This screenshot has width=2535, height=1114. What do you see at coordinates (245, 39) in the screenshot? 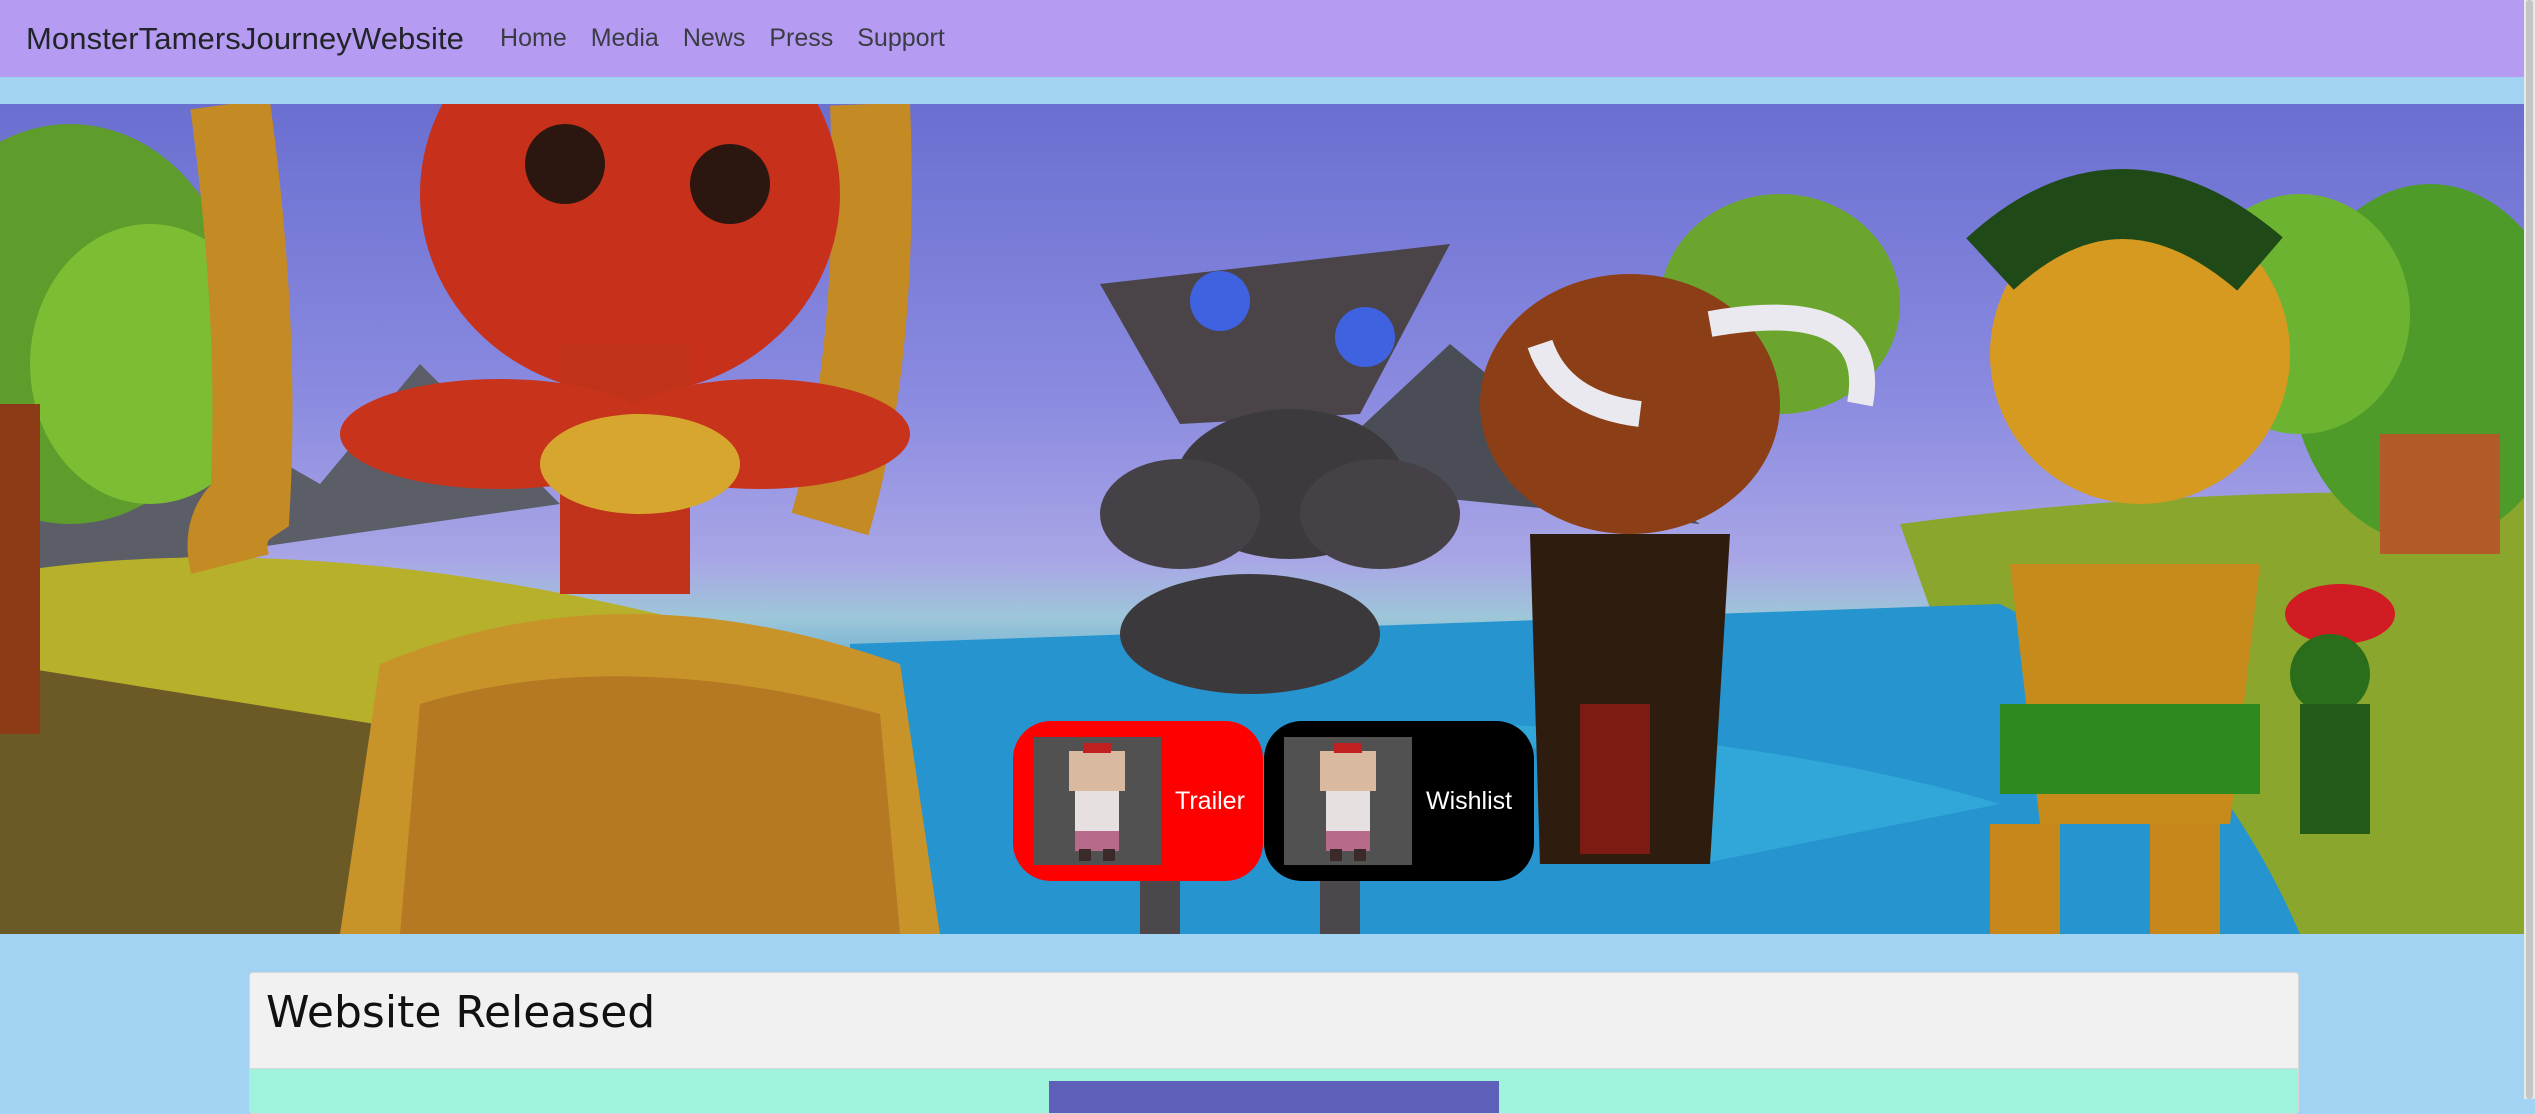
I see `site-brand: MonsterTamersJourneyWebsite` at bounding box center [245, 39].